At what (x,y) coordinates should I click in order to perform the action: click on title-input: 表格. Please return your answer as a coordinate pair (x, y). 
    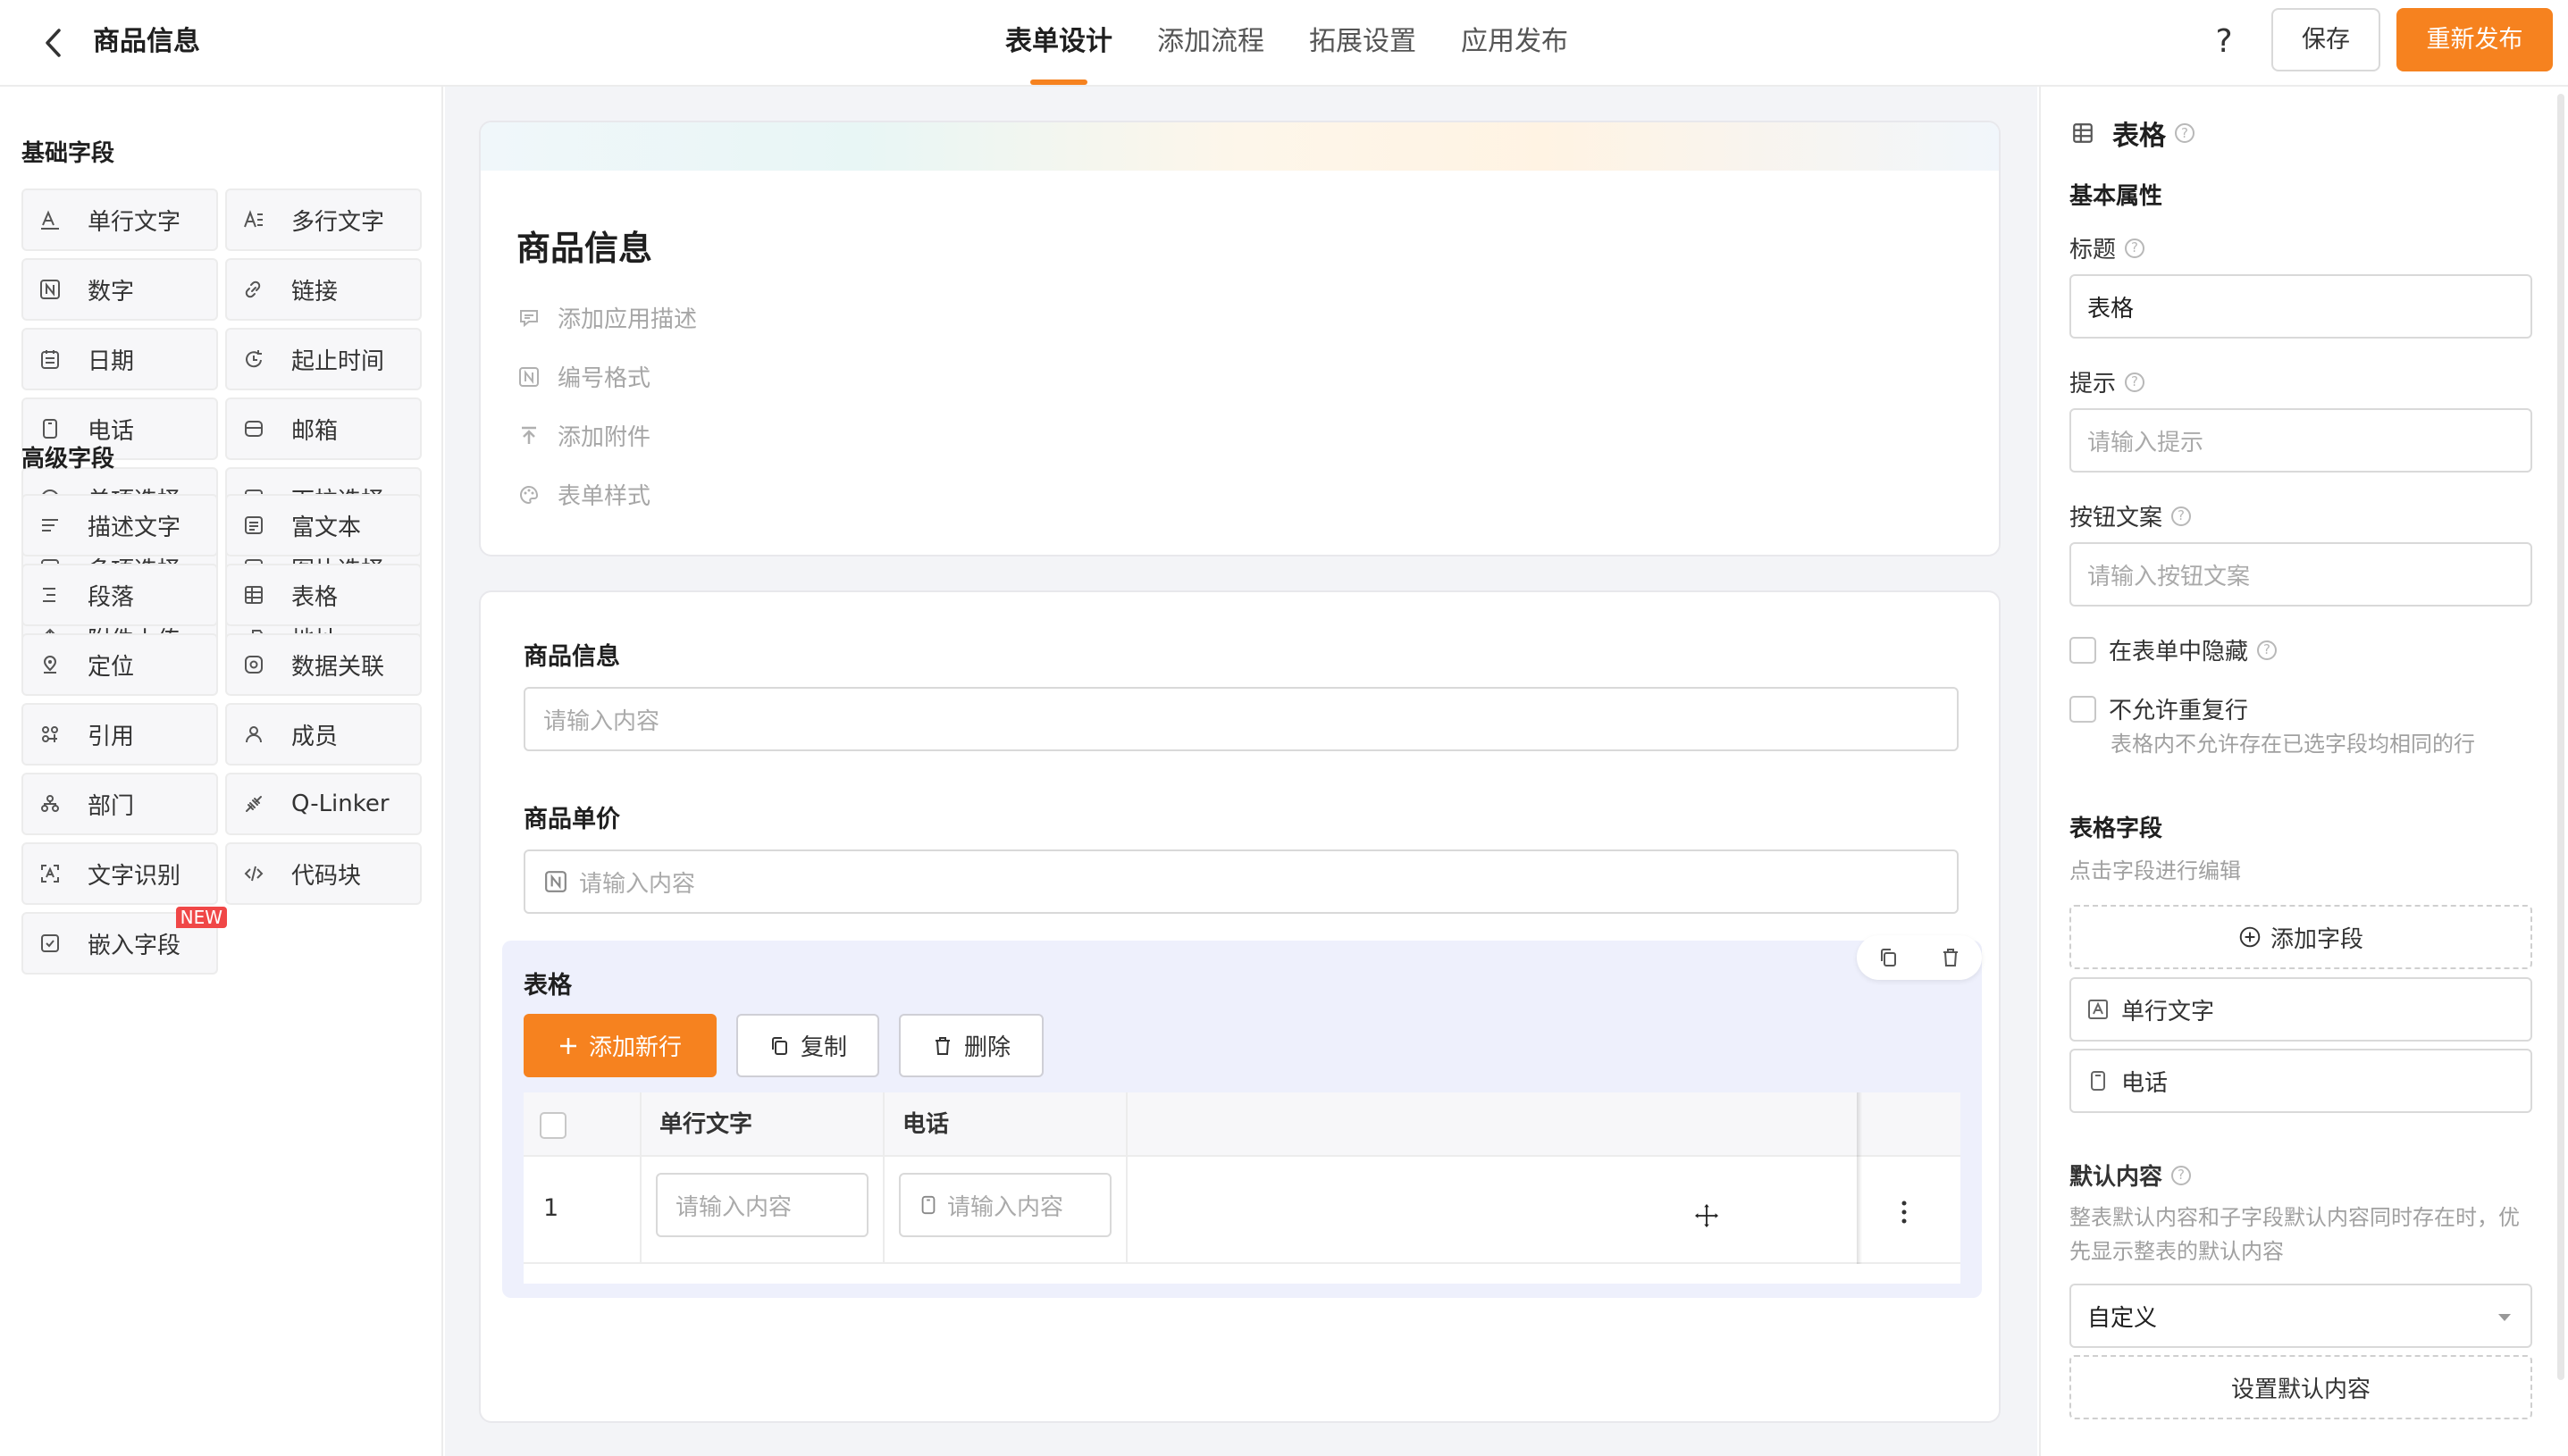
    Looking at the image, I should click on (2300, 306).